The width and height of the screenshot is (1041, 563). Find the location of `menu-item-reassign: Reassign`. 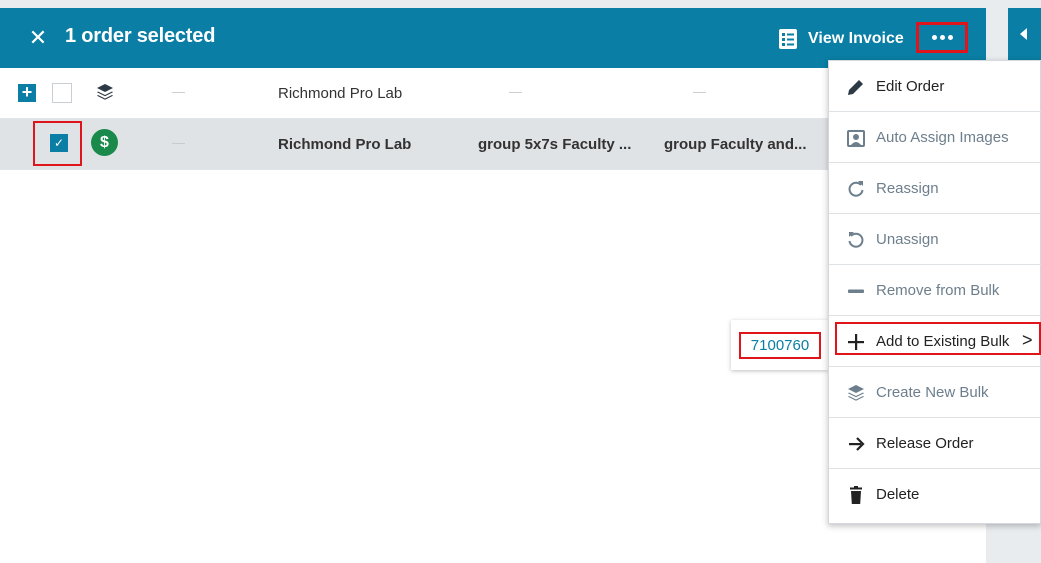

menu-item-reassign: Reassign is located at coordinates (935, 188).